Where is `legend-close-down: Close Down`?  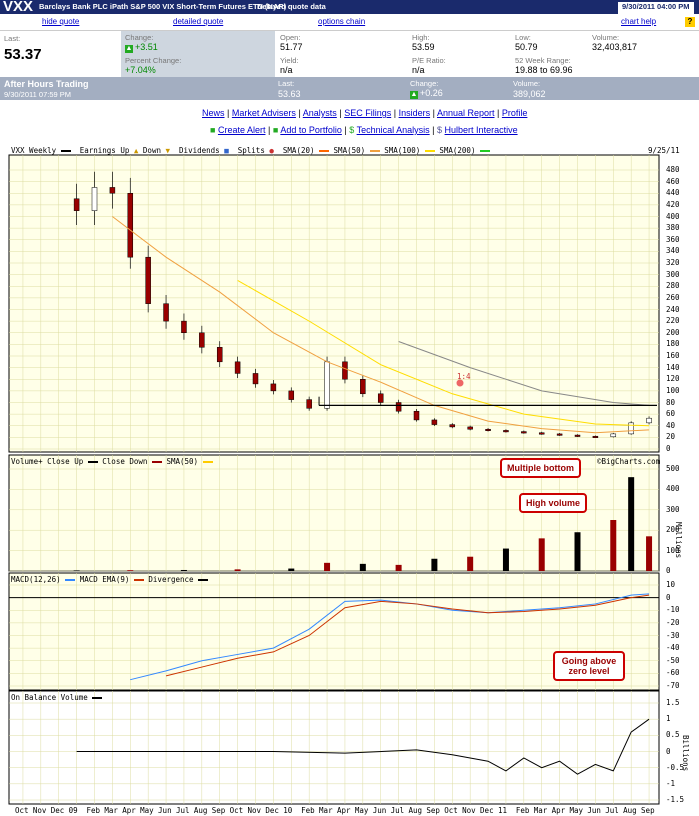
legend-close-down: Close Down is located at coordinates (125, 461).